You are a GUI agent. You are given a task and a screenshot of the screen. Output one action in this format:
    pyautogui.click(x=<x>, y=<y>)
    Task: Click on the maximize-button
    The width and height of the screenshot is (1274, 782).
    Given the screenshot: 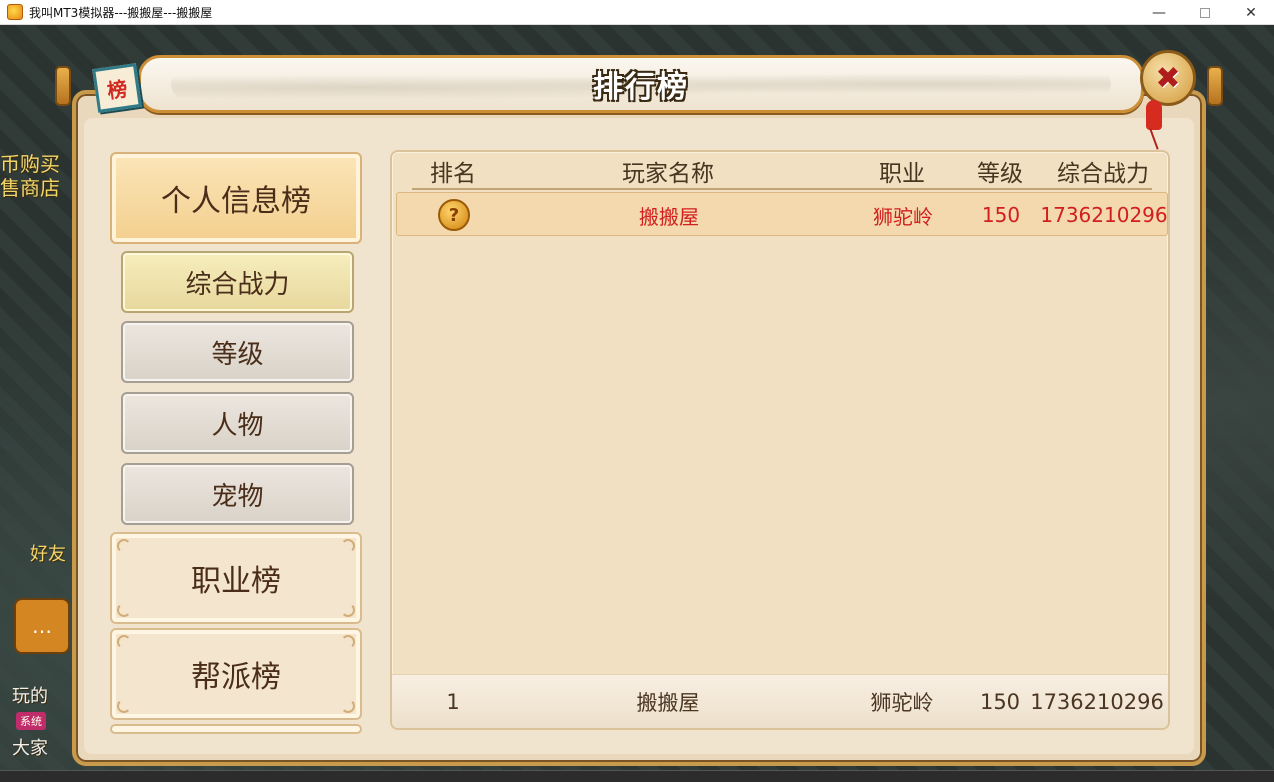 What is the action you would take?
    pyautogui.click(x=1205, y=12)
    